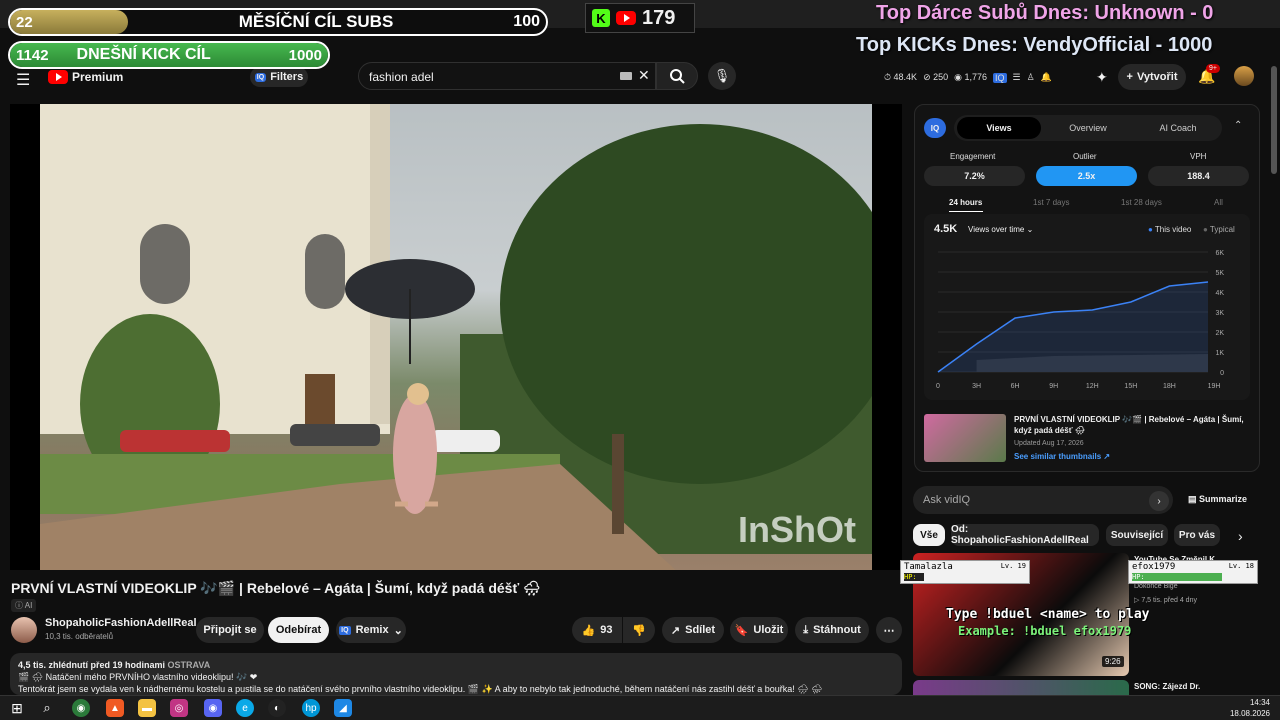  I want to click on x-tick-label: 19H, so click(1214, 386).